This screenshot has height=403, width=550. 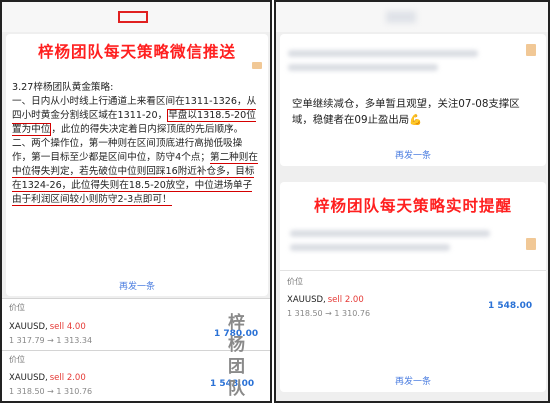 What do you see at coordinates (136, 51) in the screenshot?
I see `left-banner-title: 梓杨团队每天策略微信推送` at bounding box center [136, 51].